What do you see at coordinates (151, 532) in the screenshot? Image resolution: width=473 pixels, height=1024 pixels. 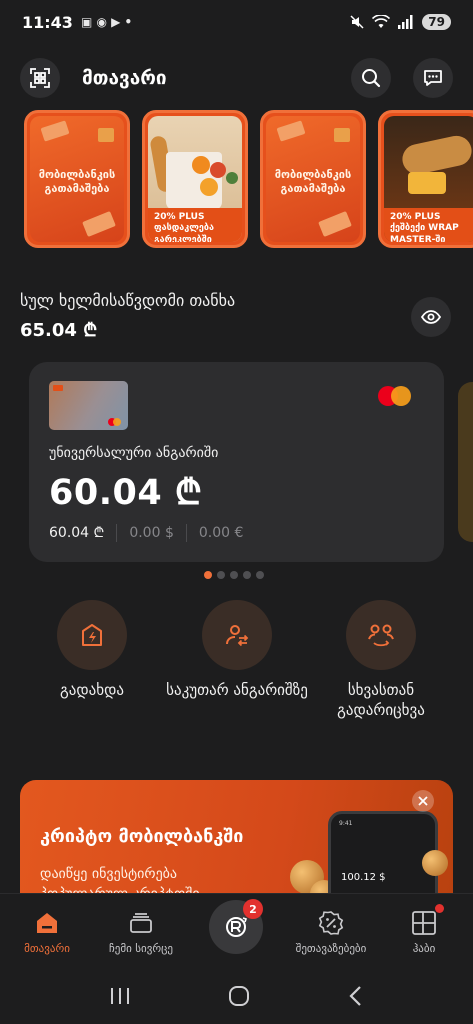 I see `usd-balance: 0.00 $` at bounding box center [151, 532].